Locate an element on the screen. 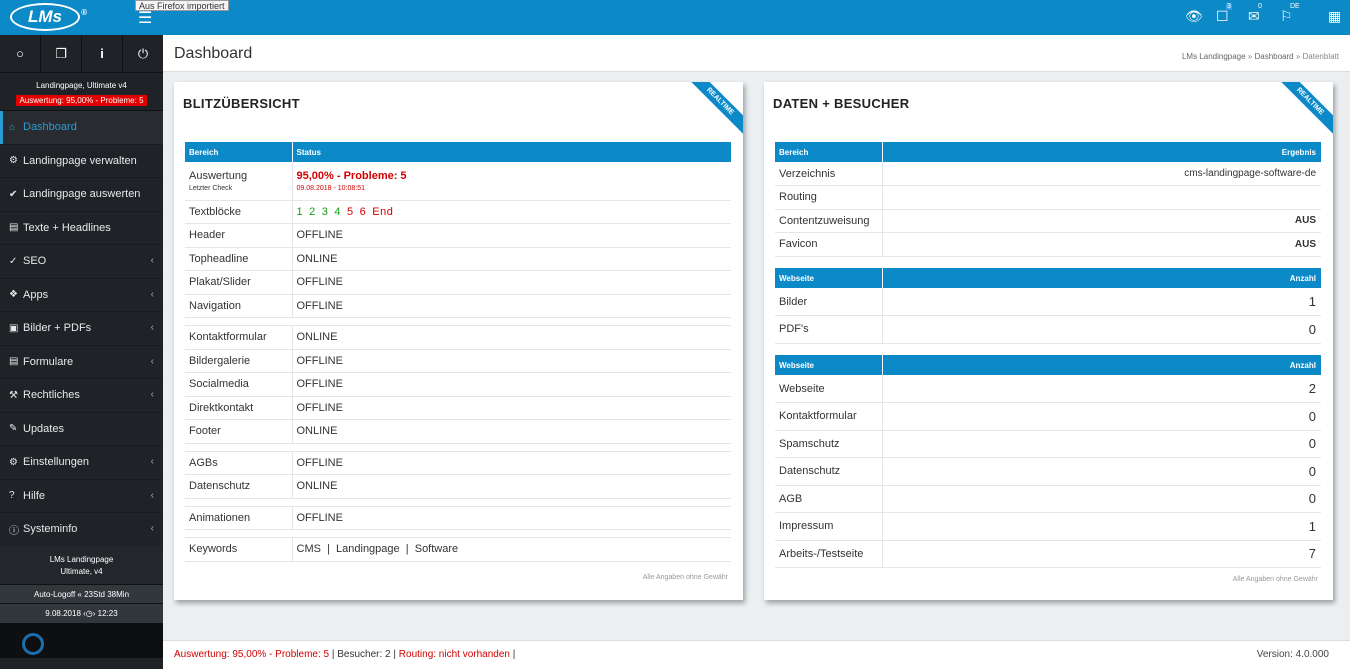 The height and width of the screenshot is (669, 1350). sidebar-item-texte-headlines: ▤ Texte + Headlines is located at coordinates (81, 228).